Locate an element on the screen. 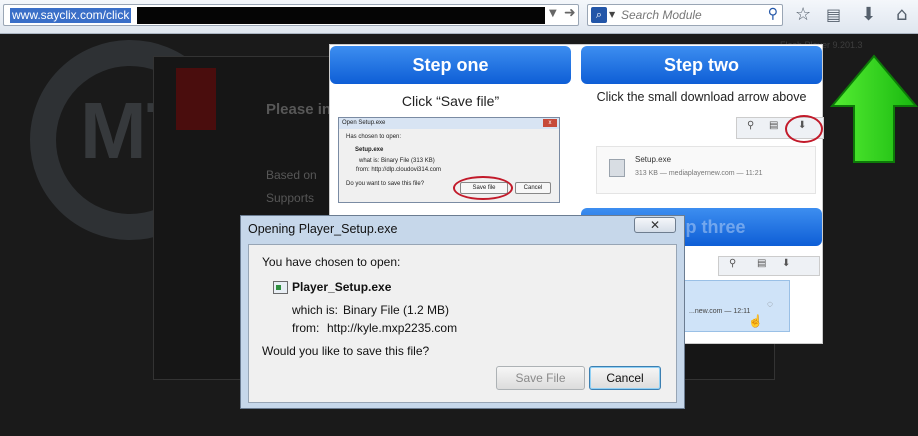  search-box: ⌕ ▼ Search Module ⚲ is located at coordinates (685, 15).